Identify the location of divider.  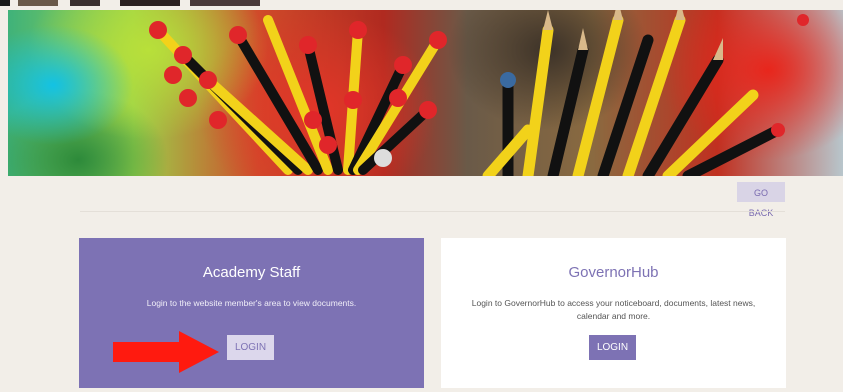
(432, 211).